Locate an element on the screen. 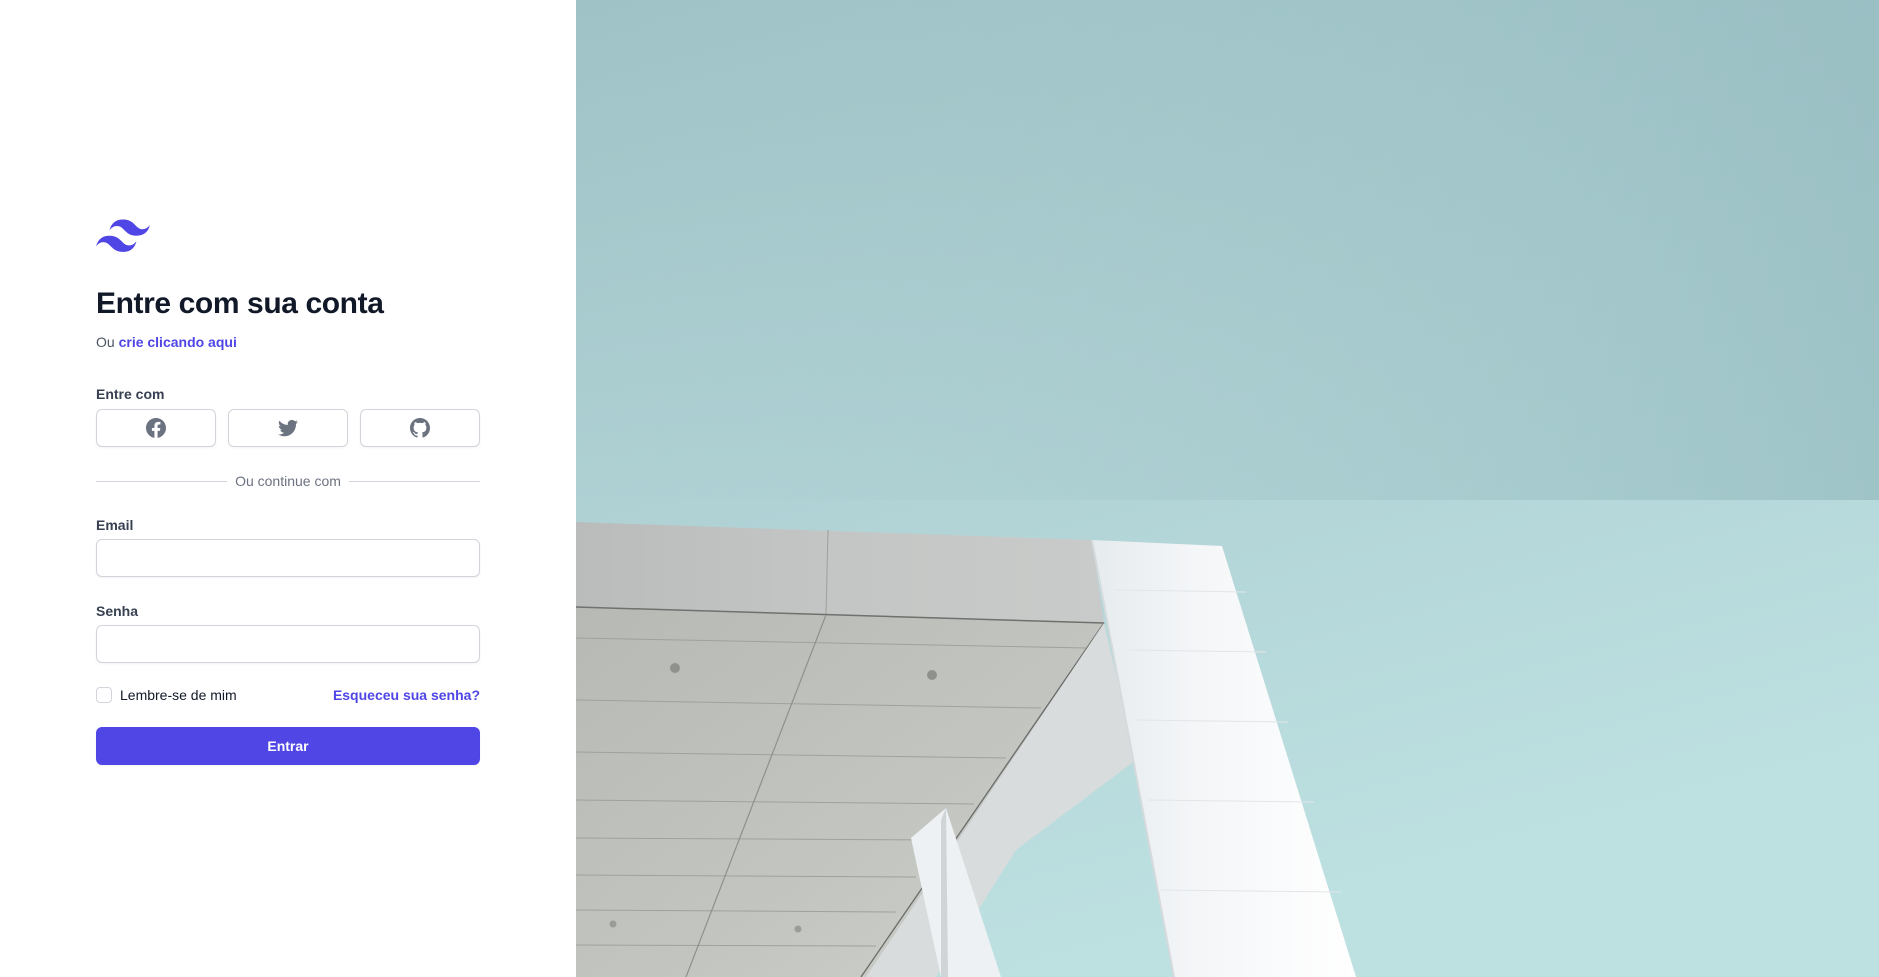 The image size is (1879, 977). remember-me: Lembre-se de mim is located at coordinates (166, 695).